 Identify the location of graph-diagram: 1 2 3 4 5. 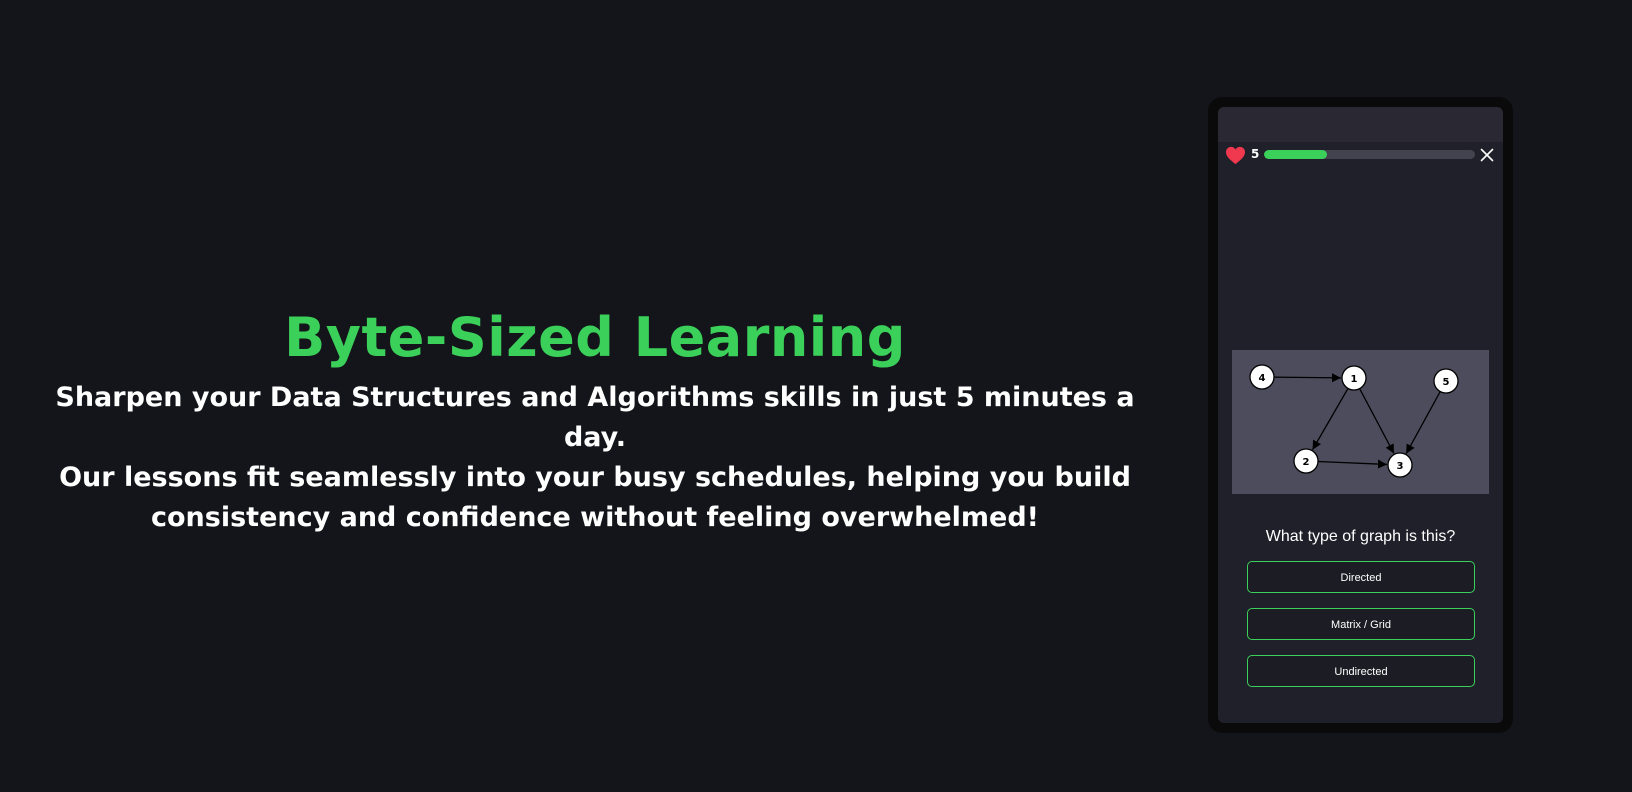
(1354, 421).